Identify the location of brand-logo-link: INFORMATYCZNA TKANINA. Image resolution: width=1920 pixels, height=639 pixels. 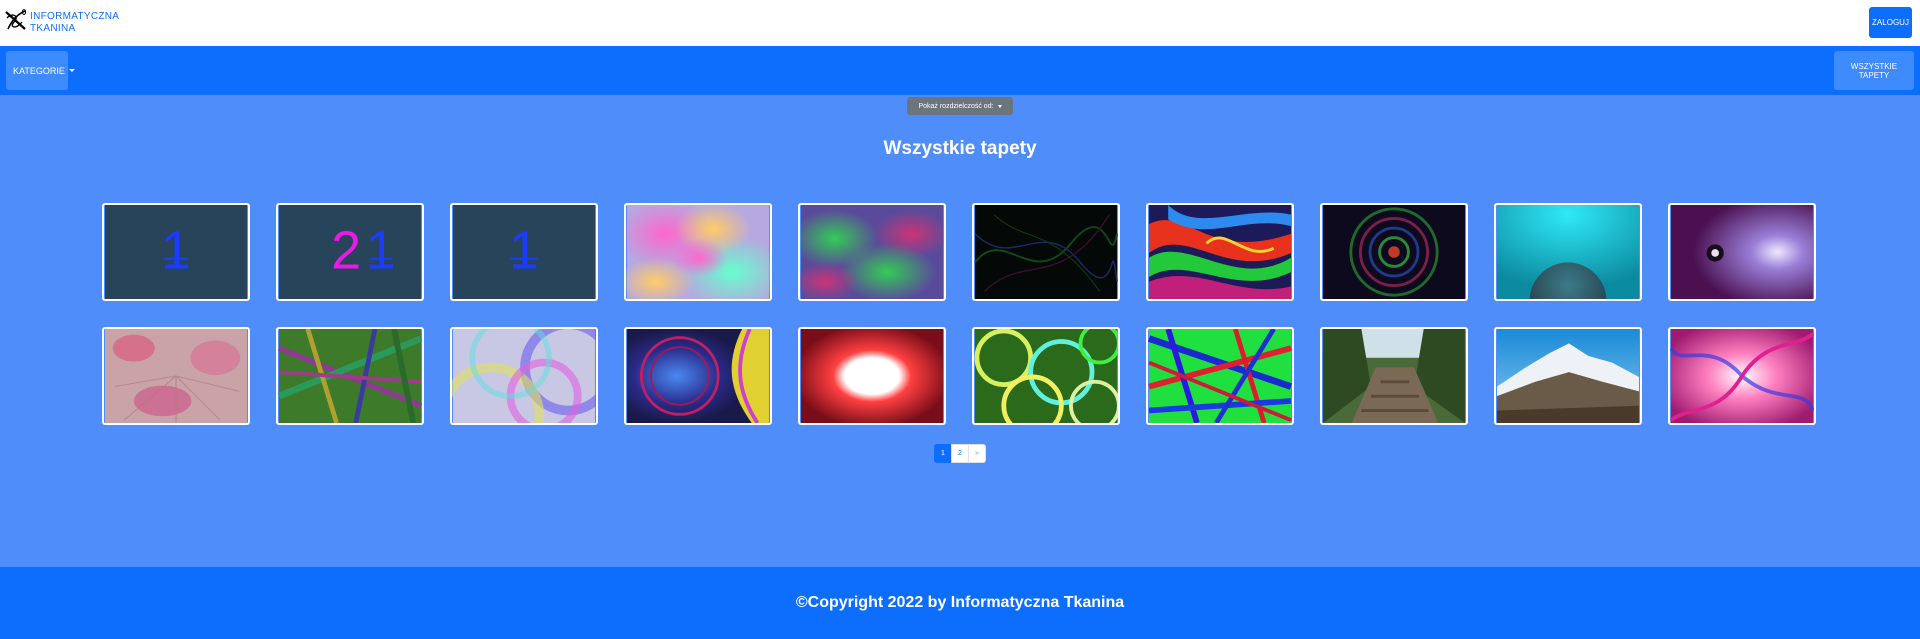
(61, 22).